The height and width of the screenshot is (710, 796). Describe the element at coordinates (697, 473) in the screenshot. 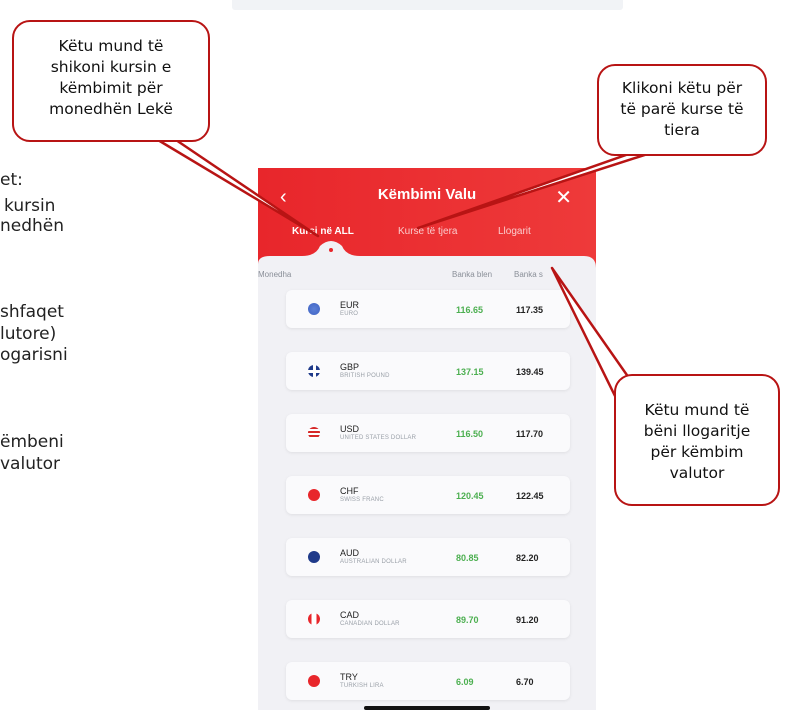

I see `callout-line: valutor` at that location.